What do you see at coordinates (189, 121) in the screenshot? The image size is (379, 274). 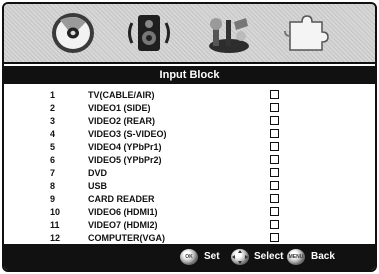 I see `list-item: 3 VIDEO2 (REAR)` at bounding box center [189, 121].